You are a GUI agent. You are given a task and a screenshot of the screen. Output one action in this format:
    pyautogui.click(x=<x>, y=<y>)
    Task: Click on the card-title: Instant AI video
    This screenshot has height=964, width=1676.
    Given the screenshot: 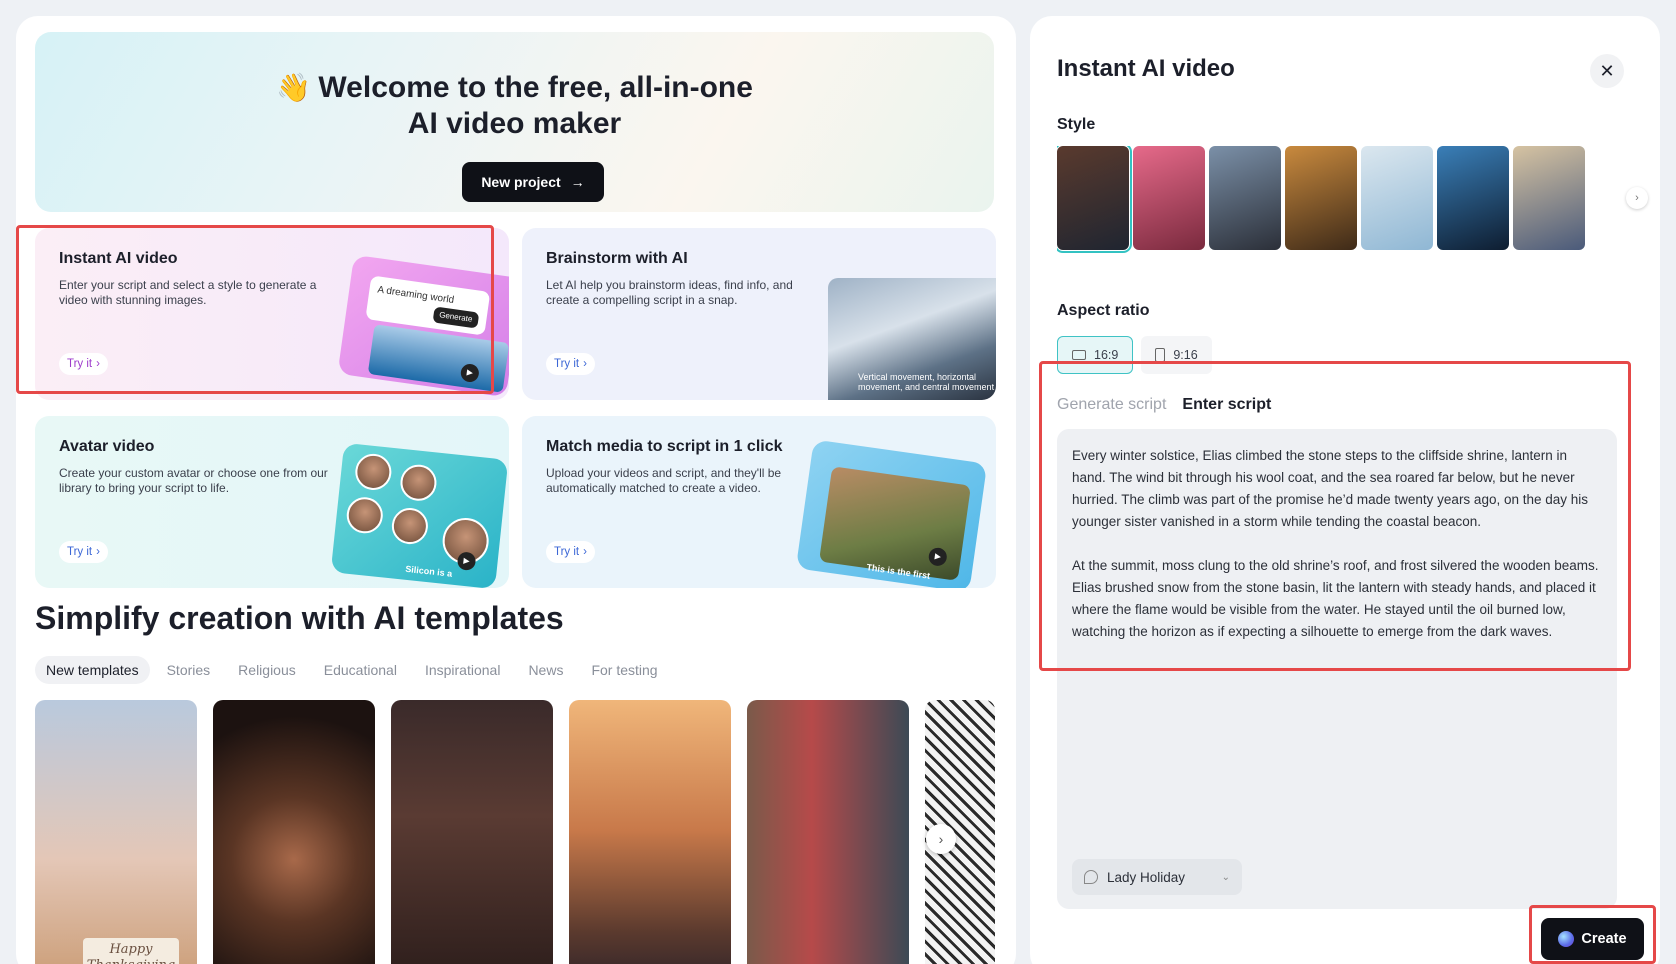 What is the action you would take?
    pyautogui.click(x=118, y=258)
    